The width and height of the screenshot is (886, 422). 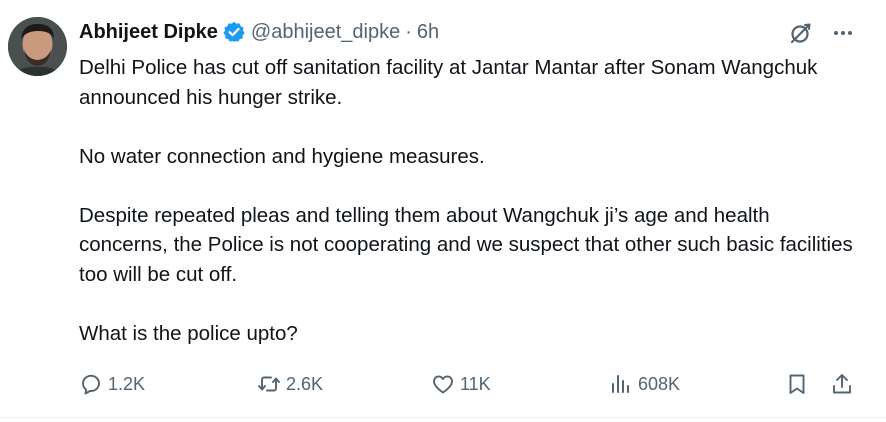 I want to click on grok-icon, so click(x=801, y=33).